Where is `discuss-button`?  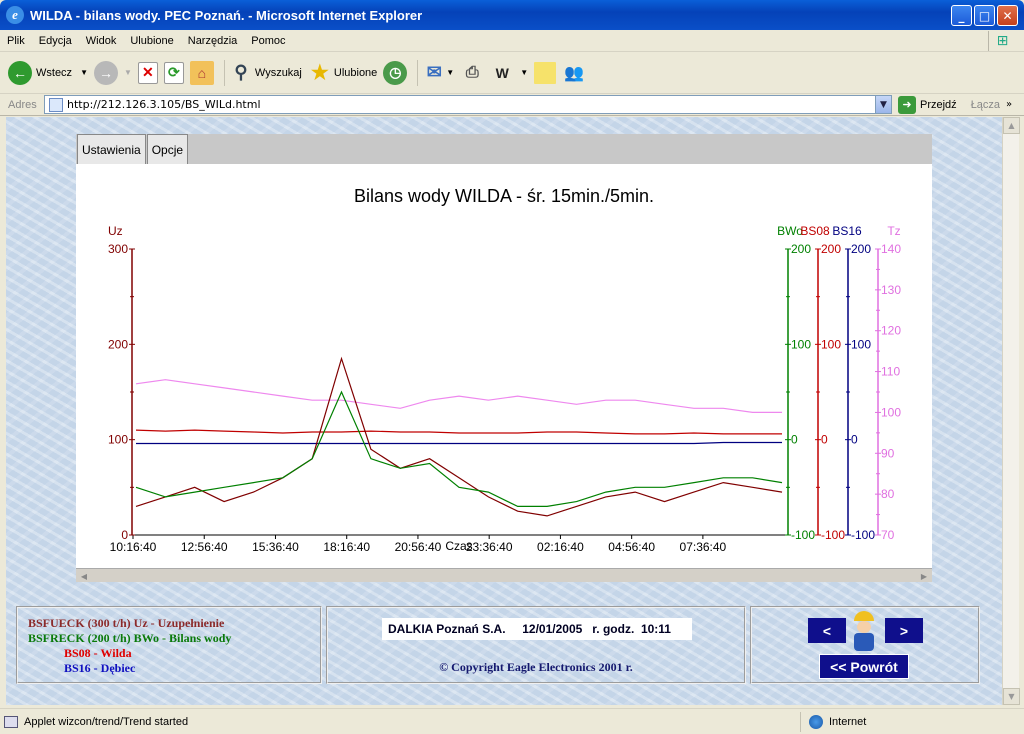
discuss-button is located at coordinates (545, 72).